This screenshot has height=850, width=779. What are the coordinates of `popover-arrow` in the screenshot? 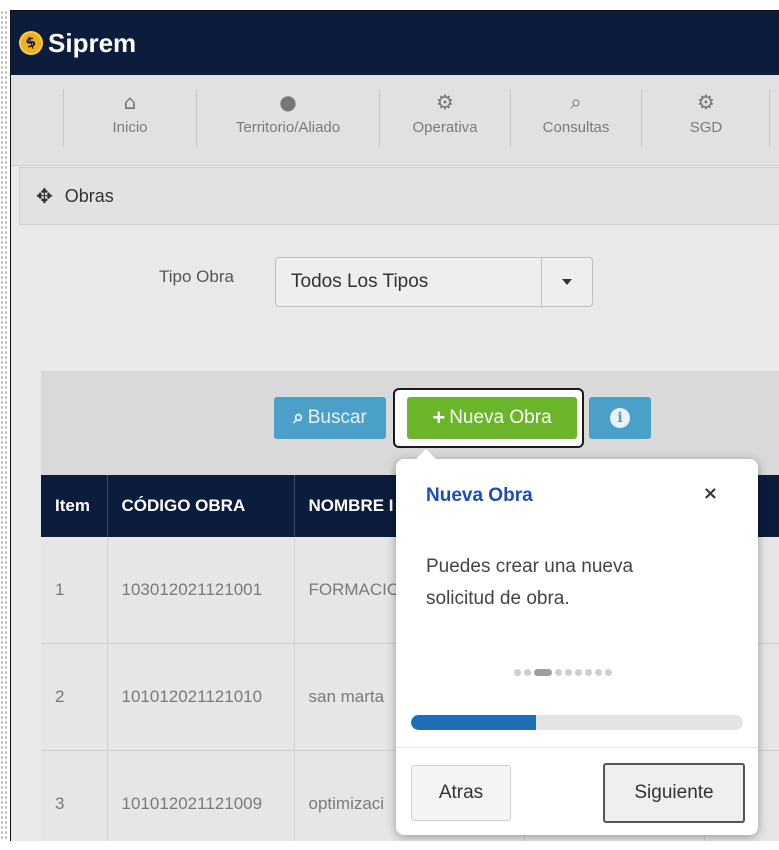 It's located at (426, 454).